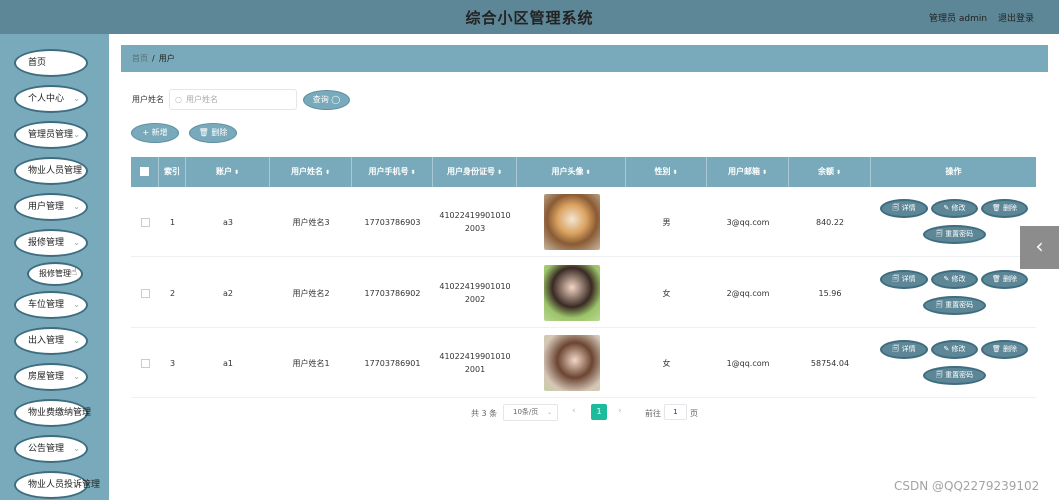 Image resolution: width=1059 pixels, height=500 pixels. What do you see at coordinates (228, 222) in the screenshot?
I see `cell-account: a3` at bounding box center [228, 222].